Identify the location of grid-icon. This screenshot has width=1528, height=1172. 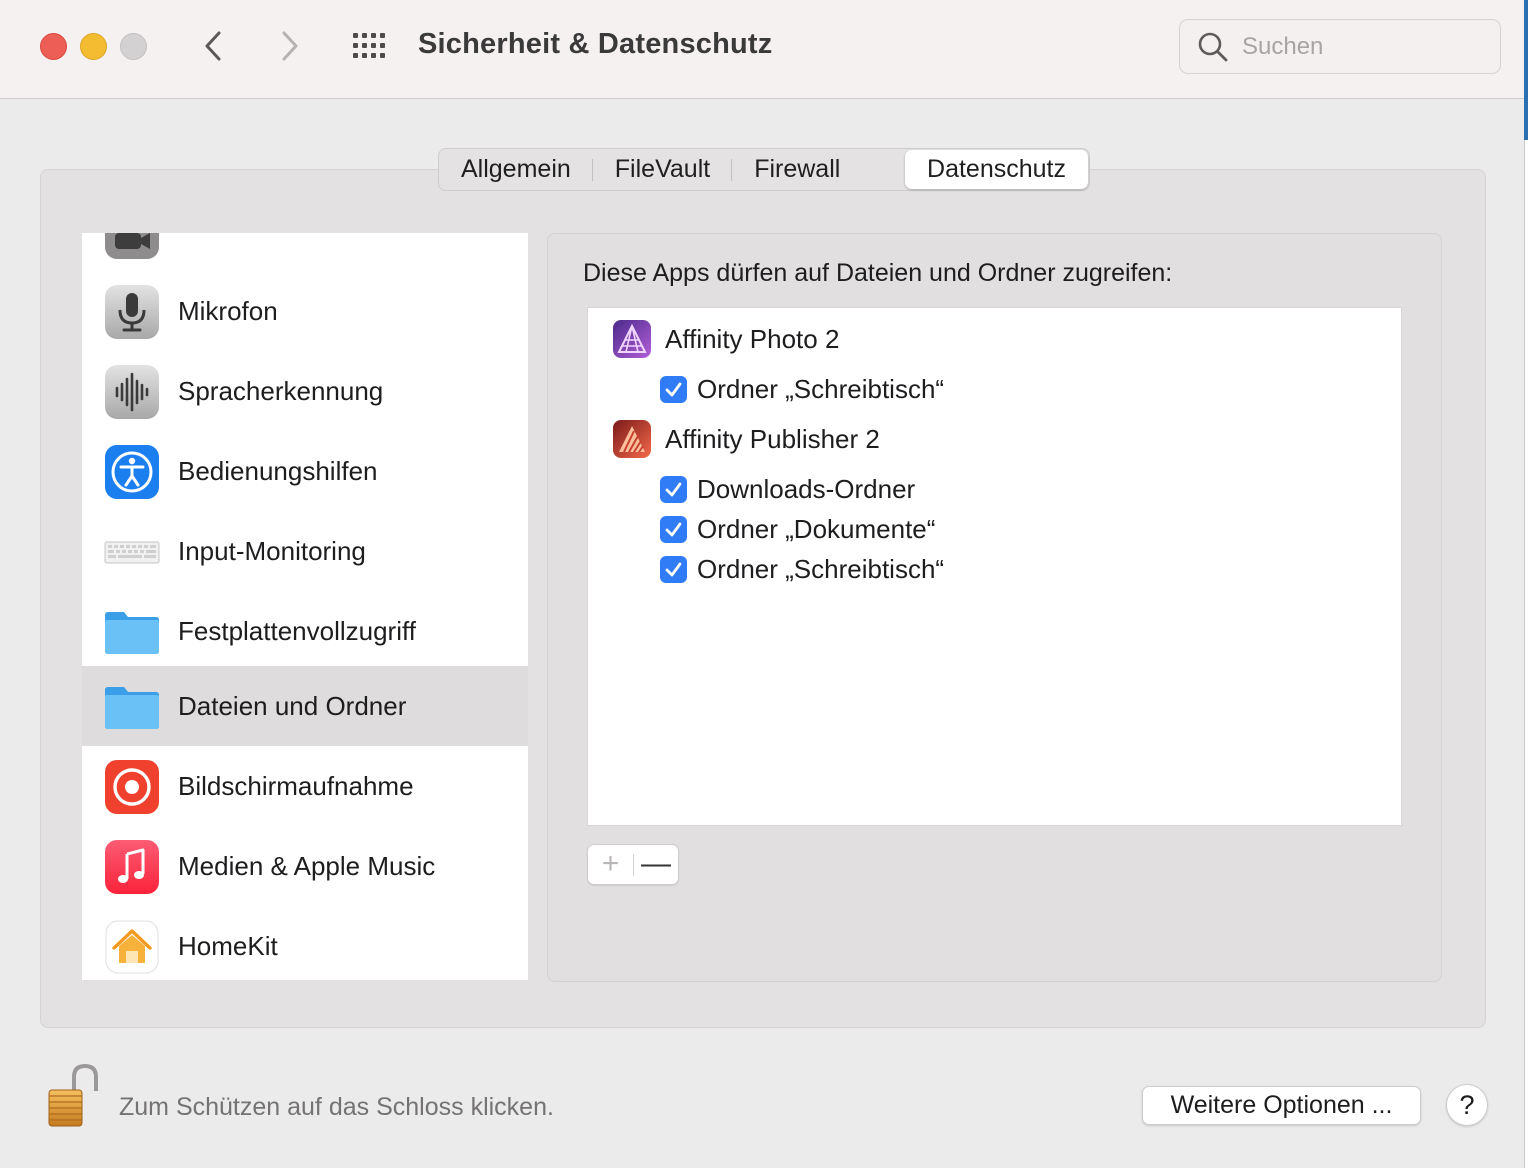
(369, 45).